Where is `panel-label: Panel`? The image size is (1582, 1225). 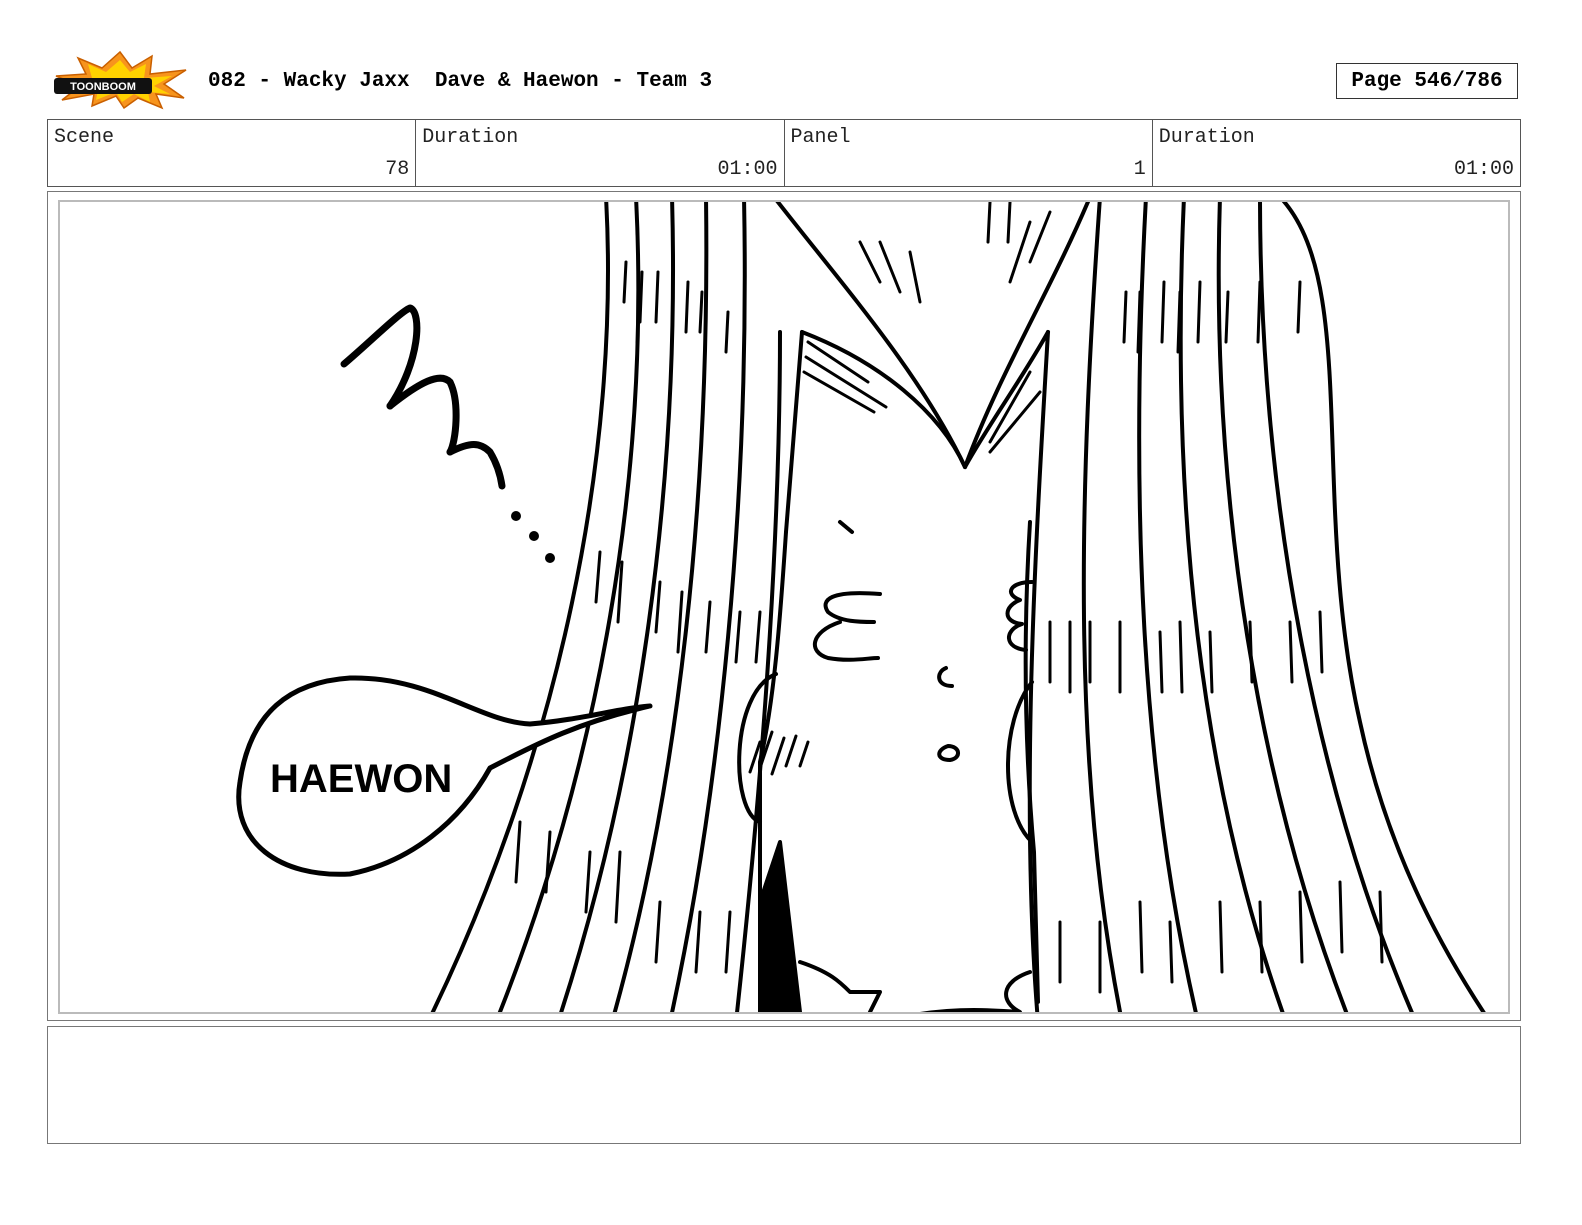 panel-label: Panel is located at coordinates (820, 137).